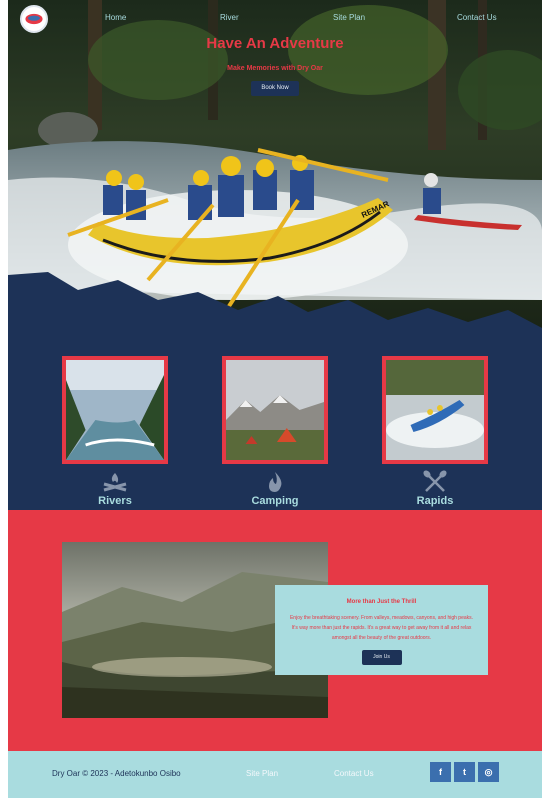 This screenshot has width=551, height=806. Describe the element at coordinates (229, 17) in the screenshot. I see `nav-river: River` at that location.